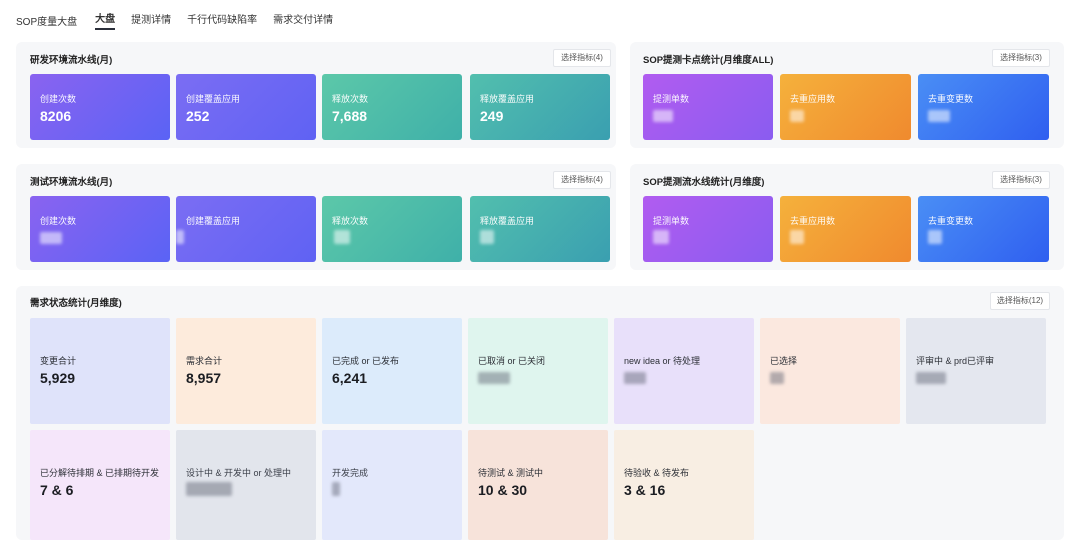 The width and height of the screenshot is (1080, 540). Describe the element at coordinates (100, 229) in the screenshot. I see `test-card-create-count: 创建次数` at that location.